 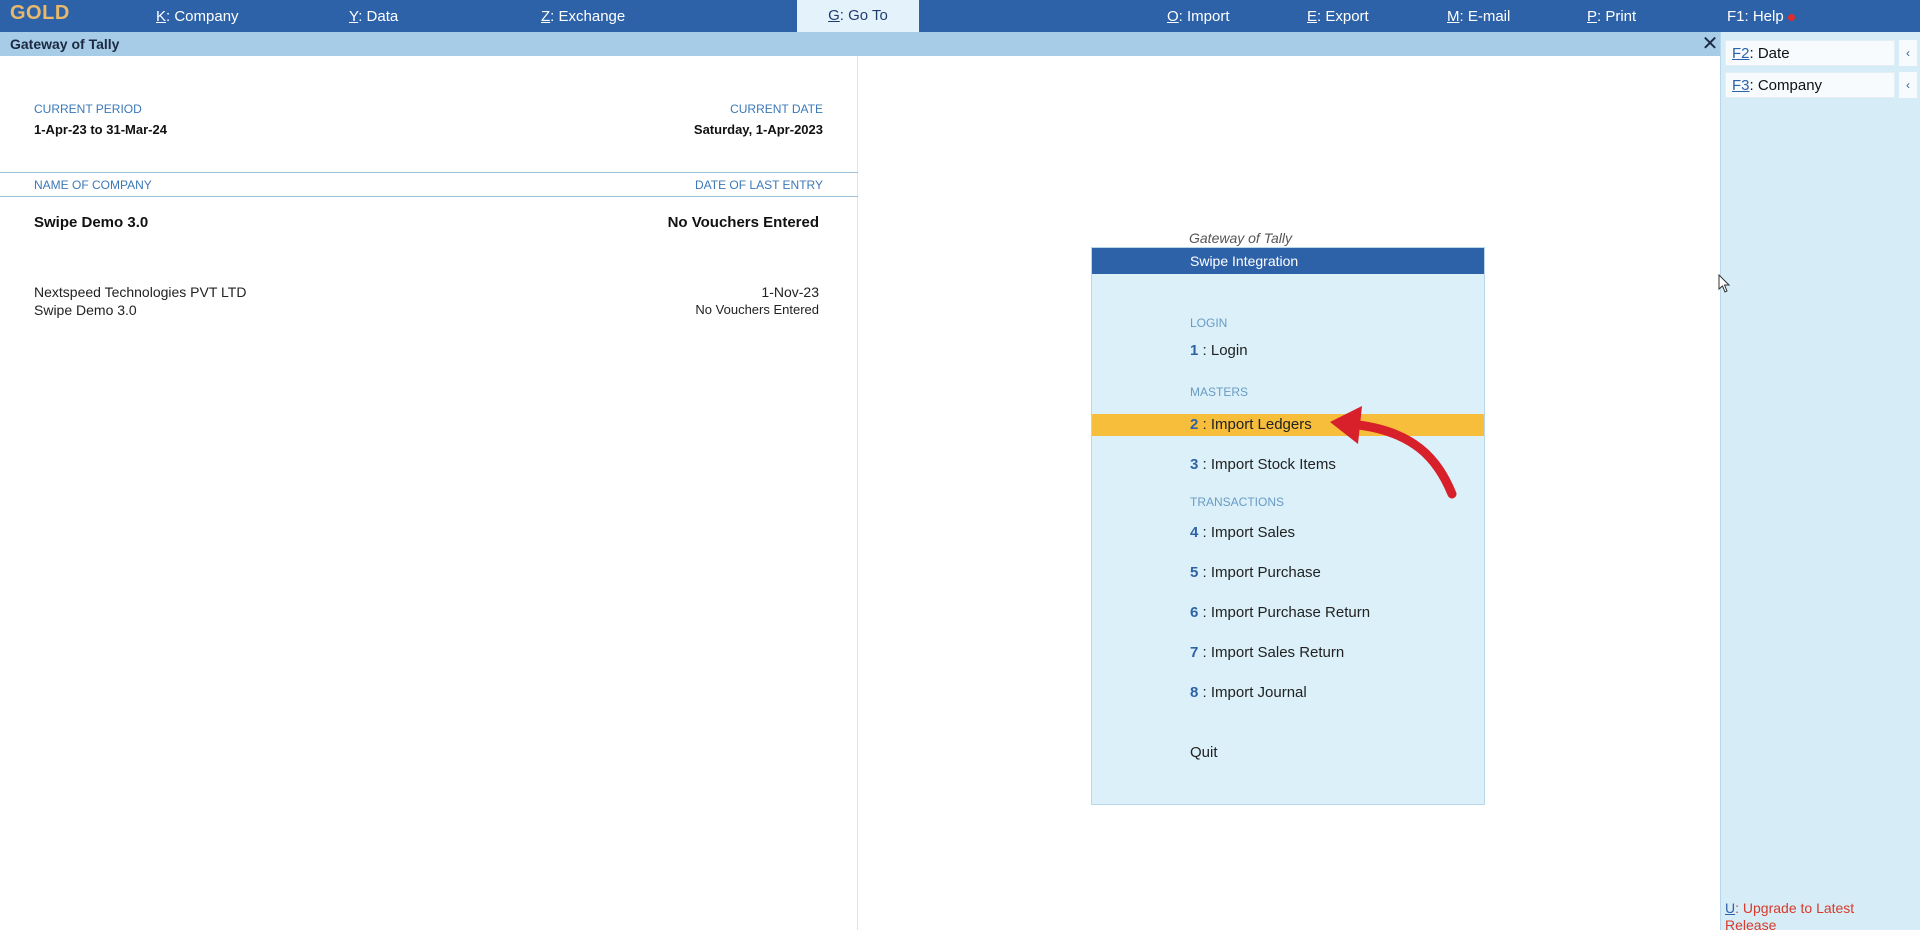 I want to click on menu-item-quit: Quit, so click(x=1288, y=753).